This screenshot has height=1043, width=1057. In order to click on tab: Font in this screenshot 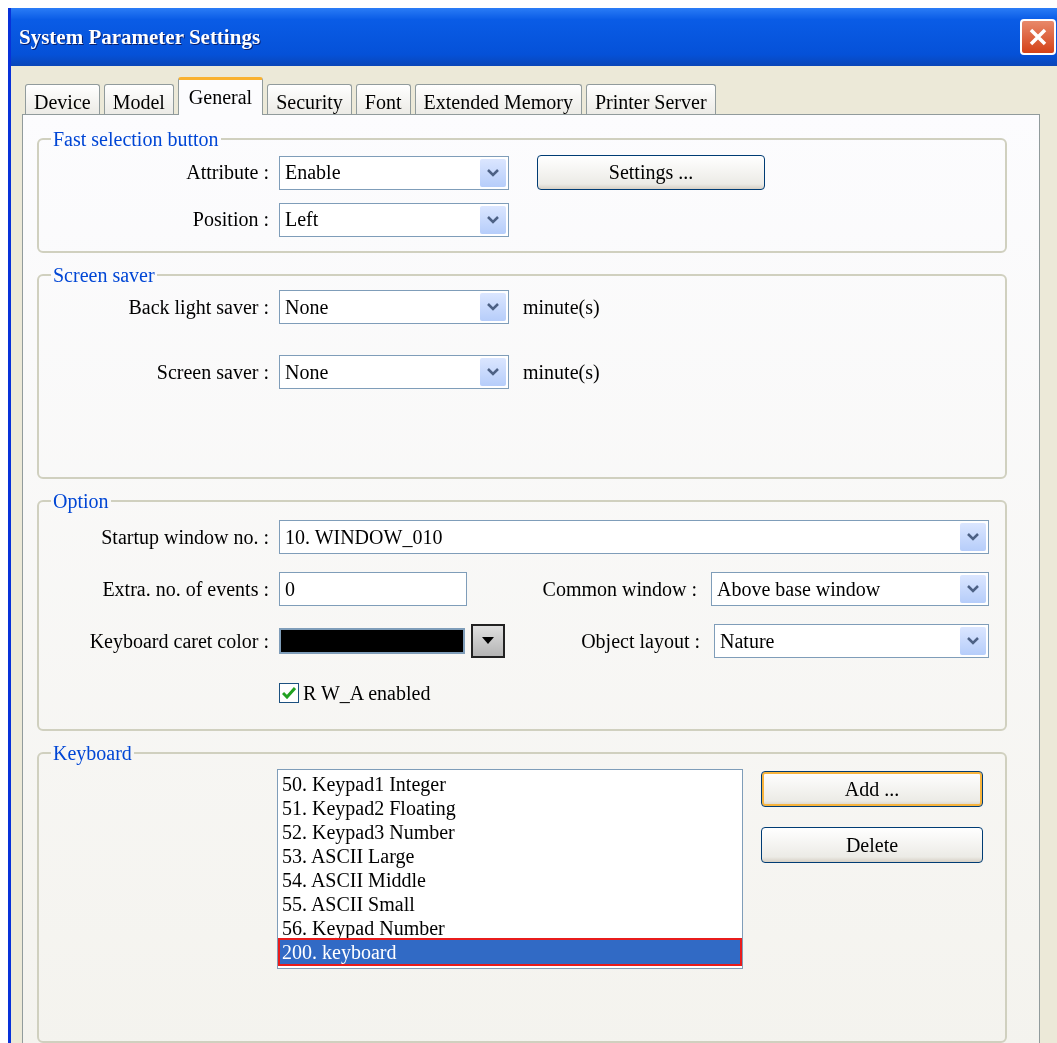, I will do `click(383, 99)`.